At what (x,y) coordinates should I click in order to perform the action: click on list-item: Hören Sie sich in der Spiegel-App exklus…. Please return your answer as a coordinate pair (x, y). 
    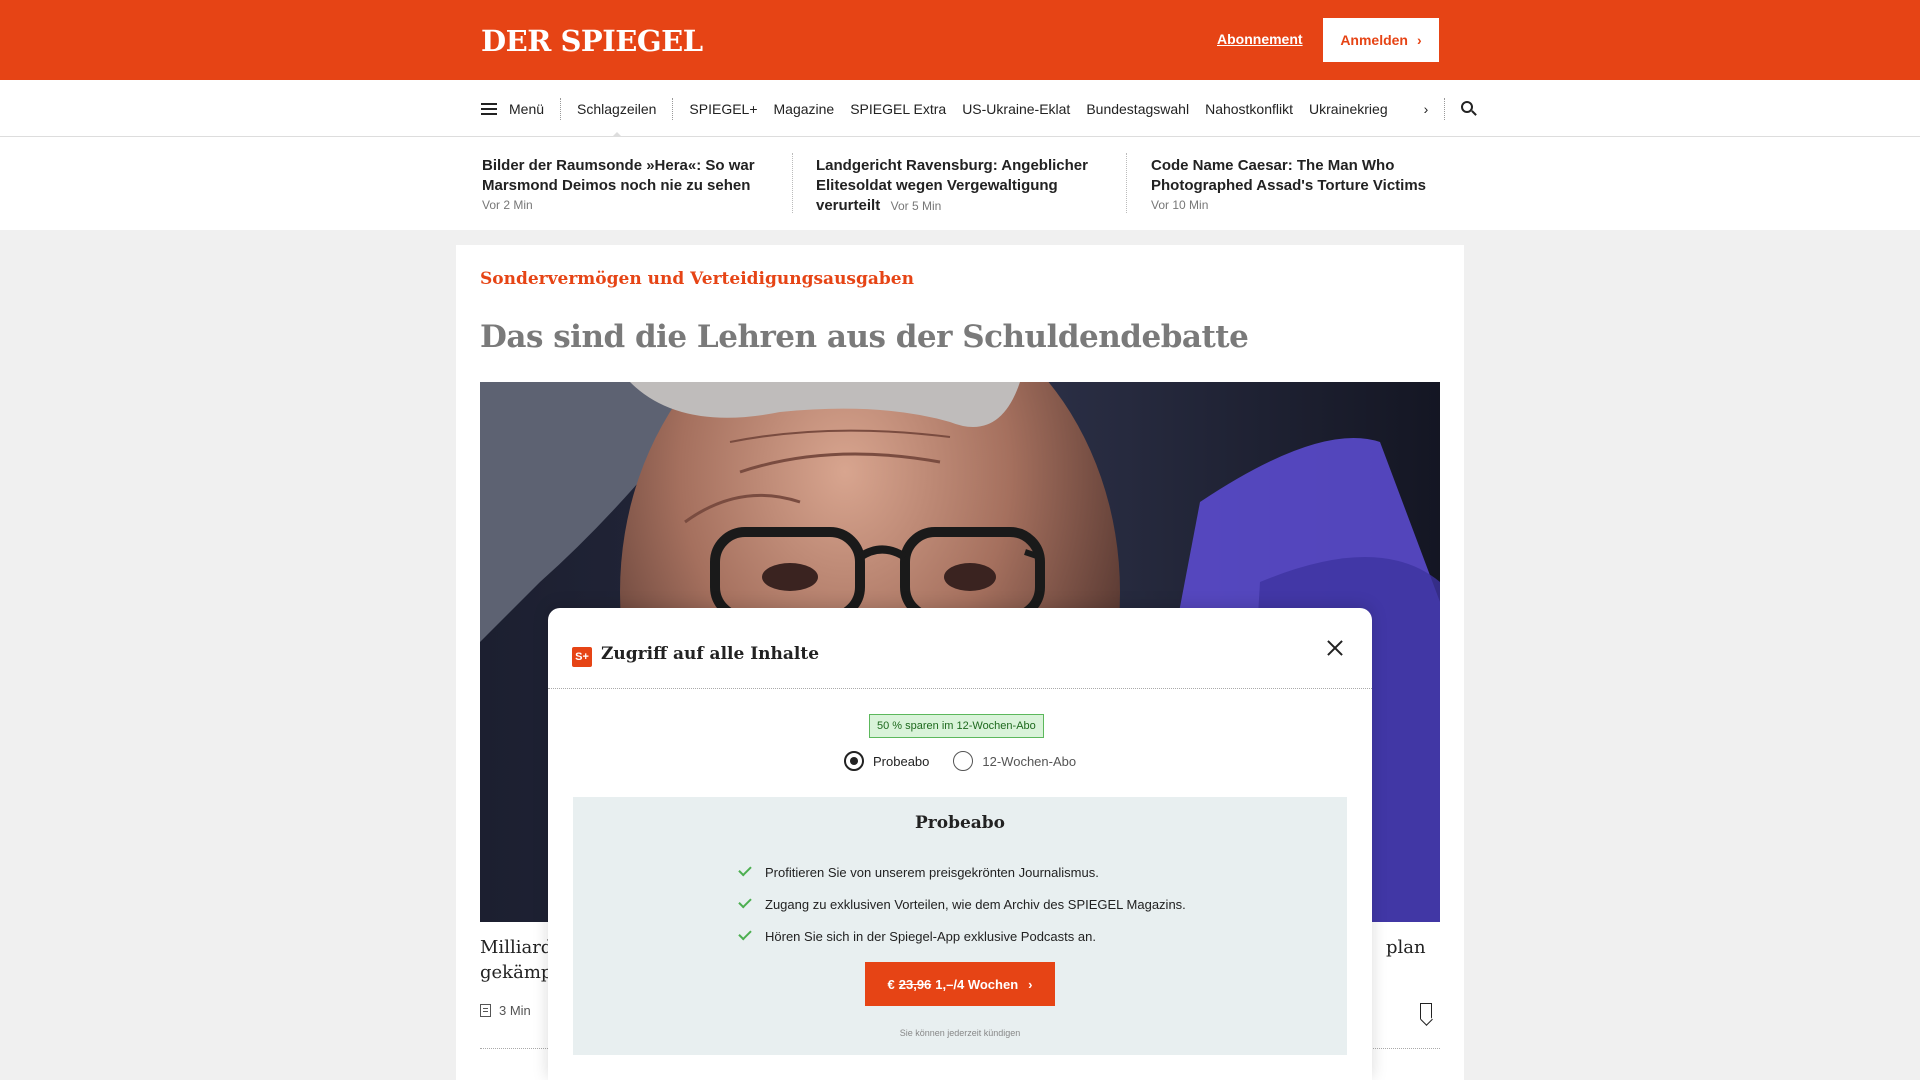
    Looking at the image, I should click on (962, 936).